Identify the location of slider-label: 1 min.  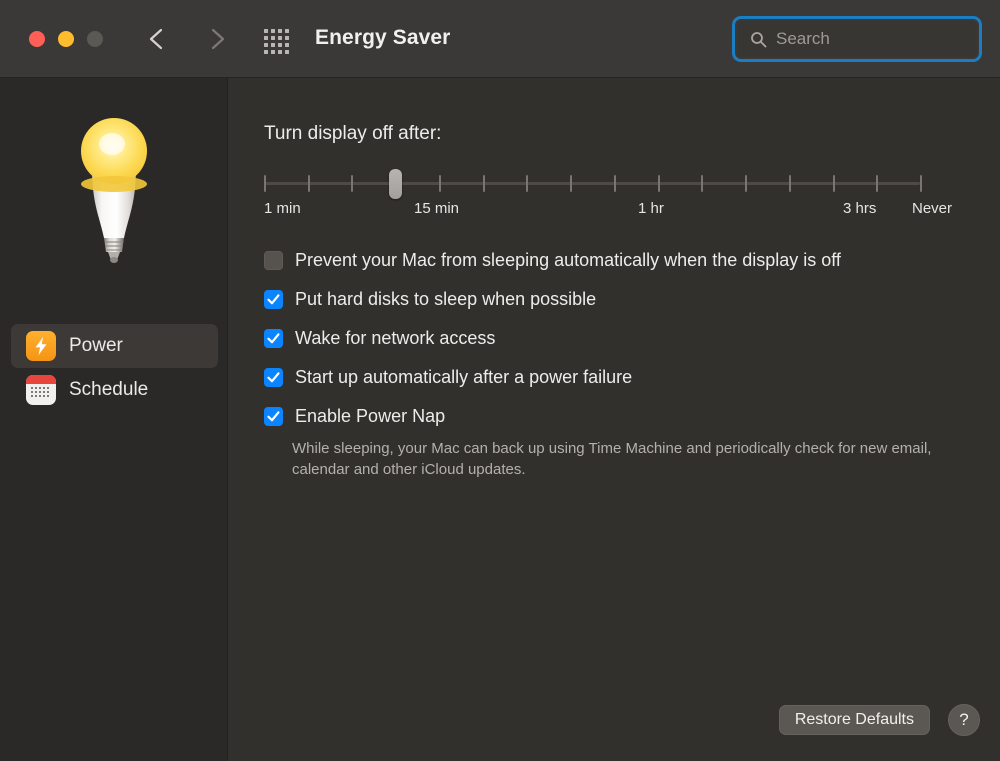
(282, 208).